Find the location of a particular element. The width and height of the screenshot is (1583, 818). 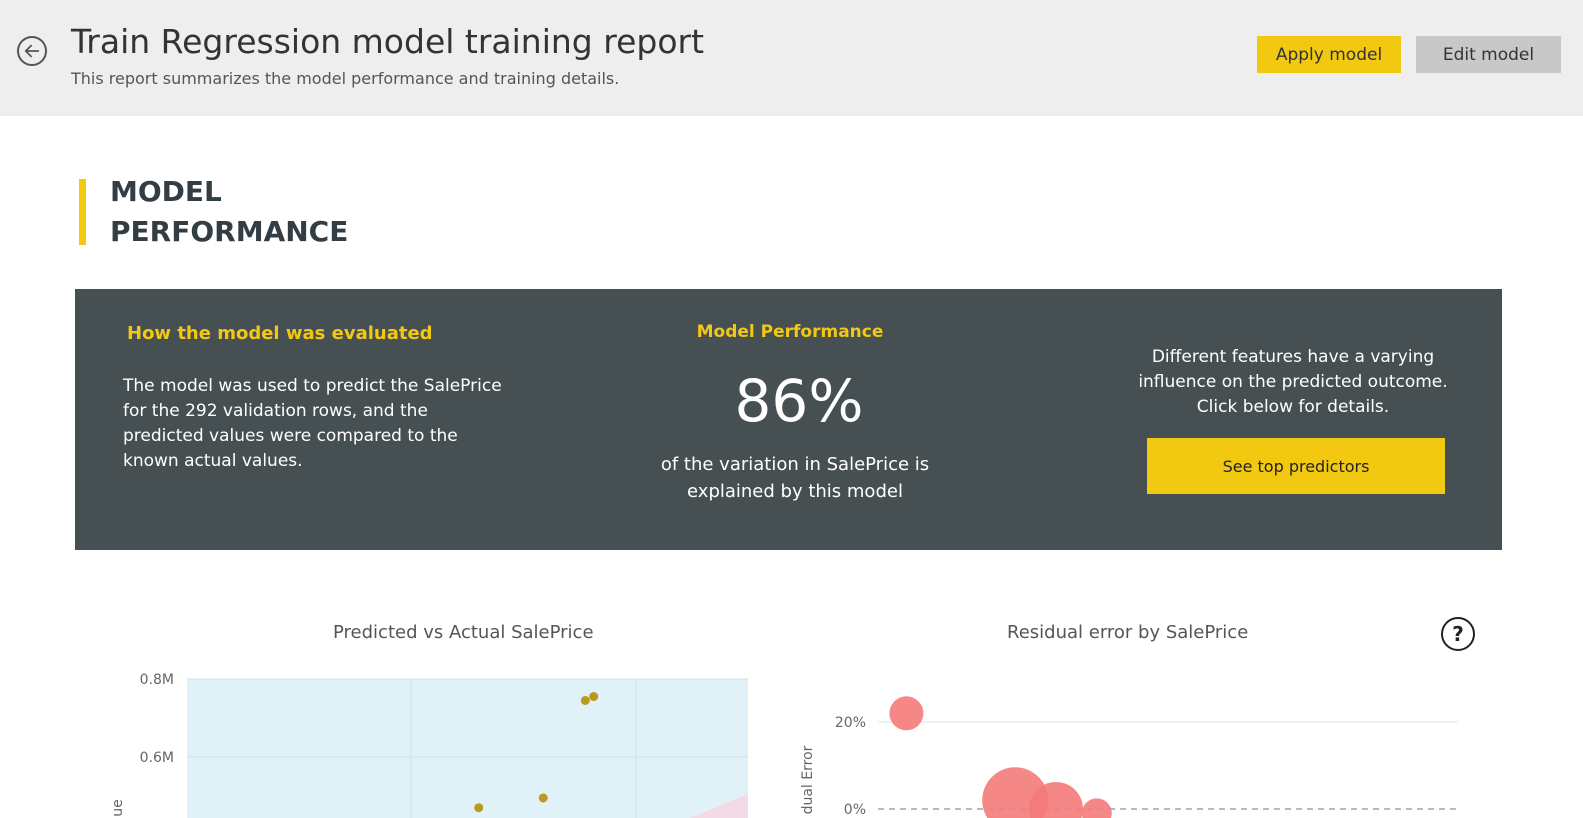

y-axis-label: ue is located at coordinates (118, 808).